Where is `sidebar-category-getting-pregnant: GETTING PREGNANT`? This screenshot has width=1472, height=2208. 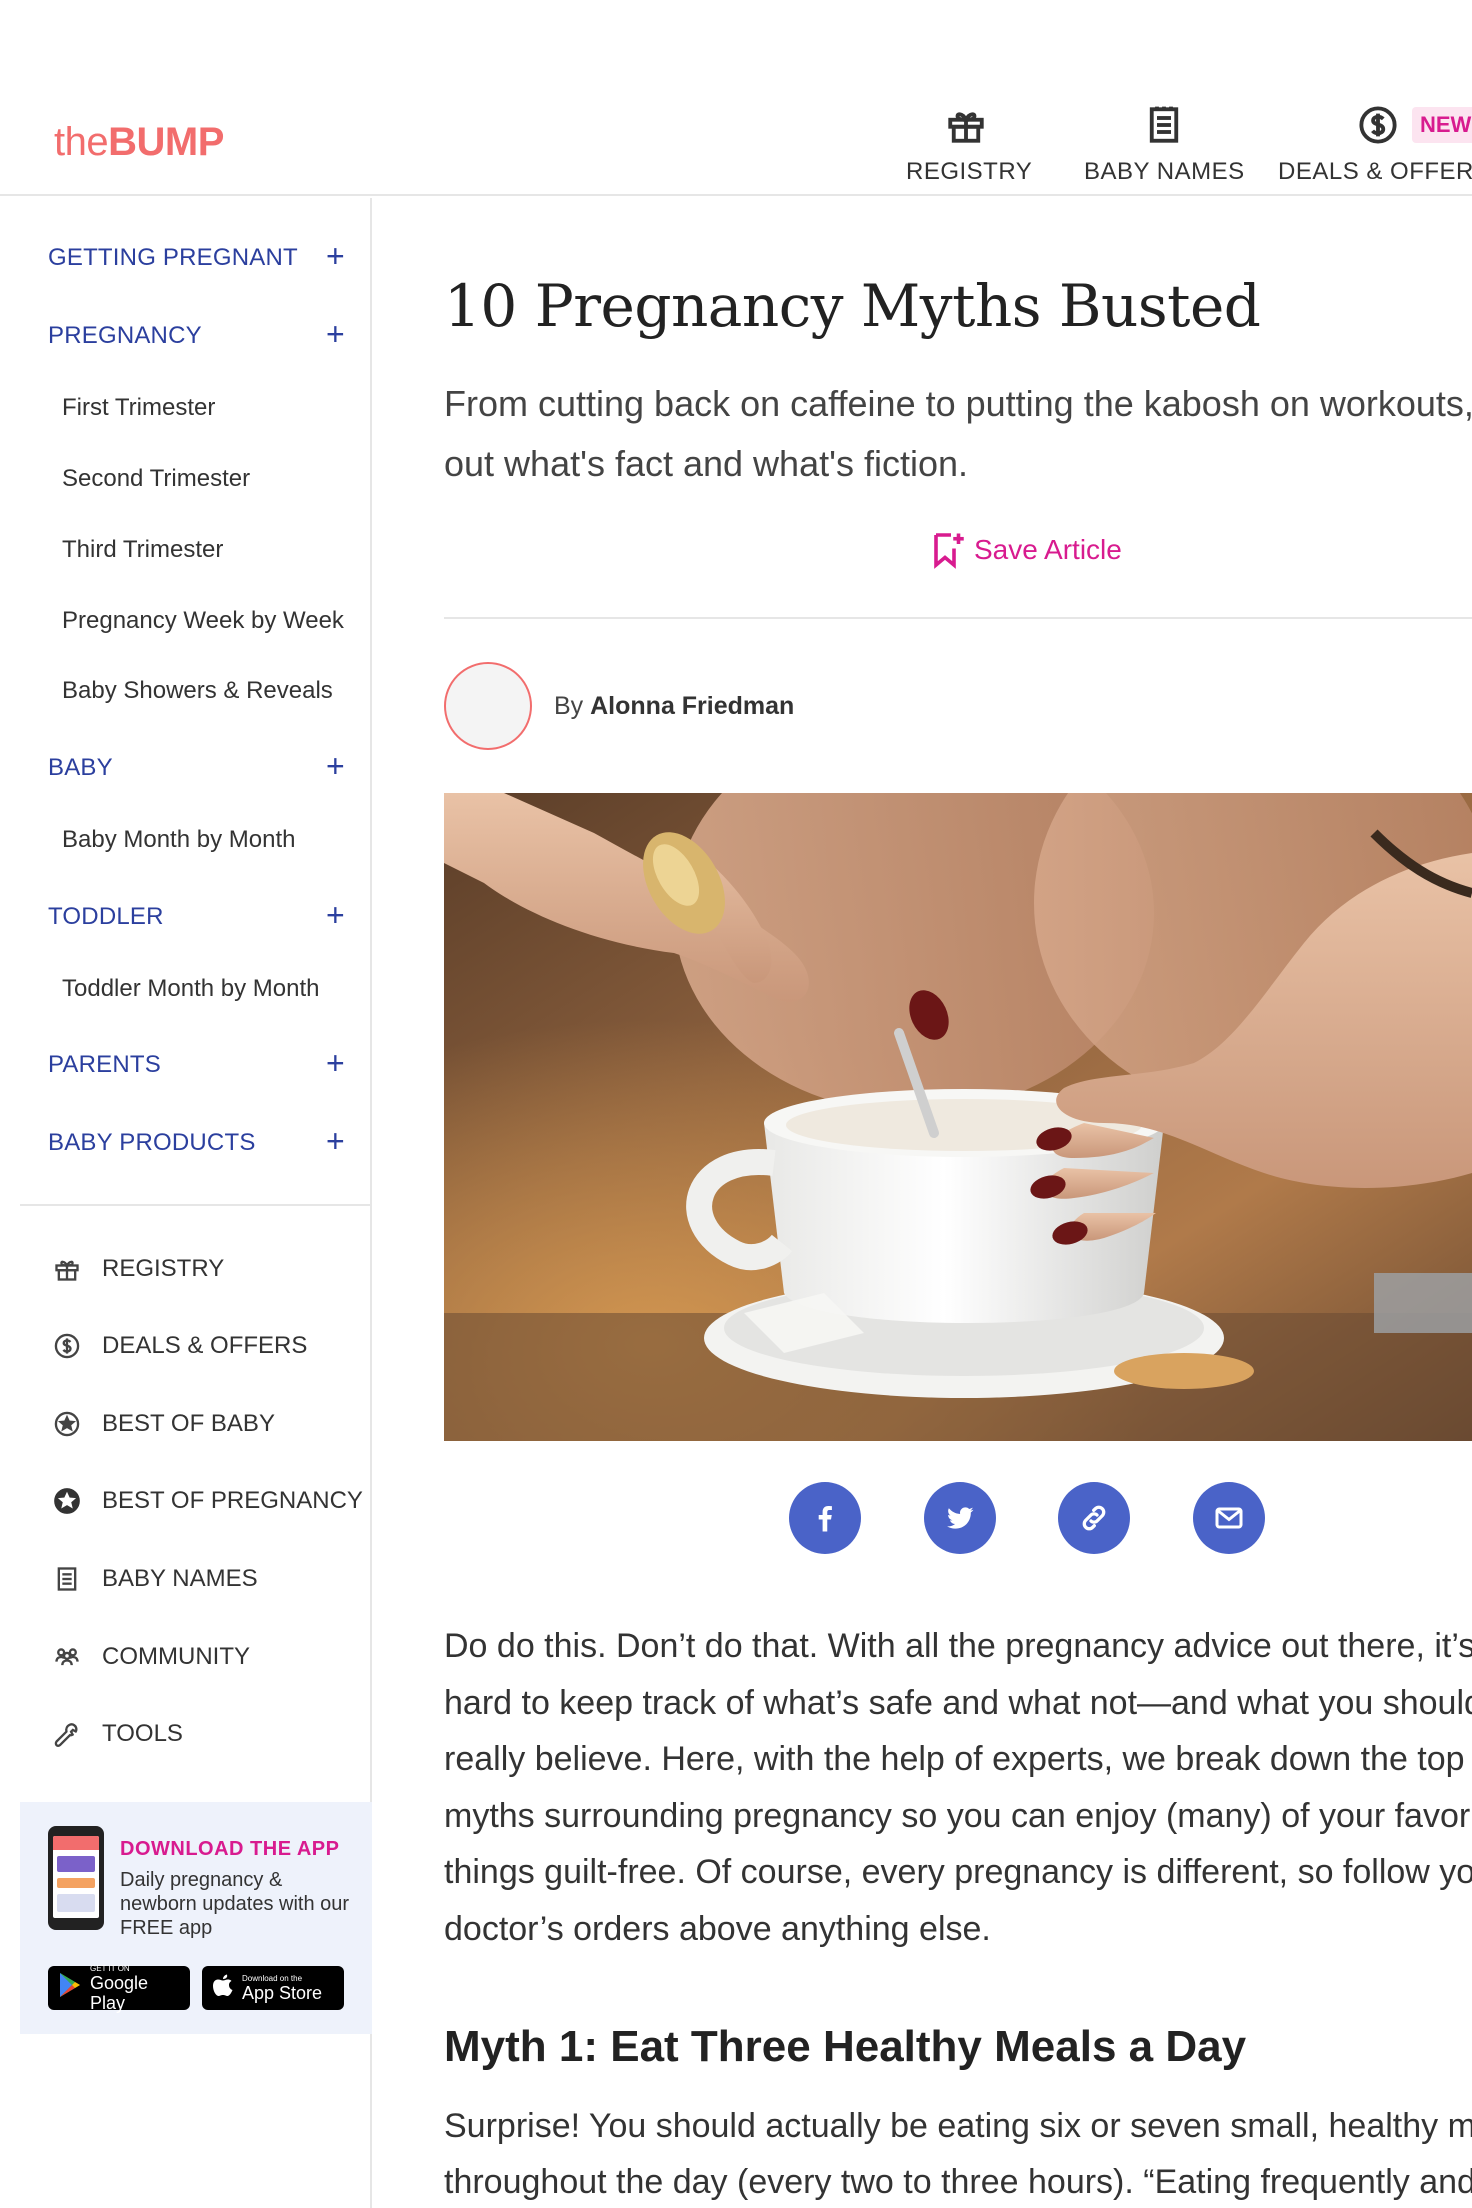 sidebar-category-getting-pregnant: GETTING PREGNANT is located at coordinates (173, 258).